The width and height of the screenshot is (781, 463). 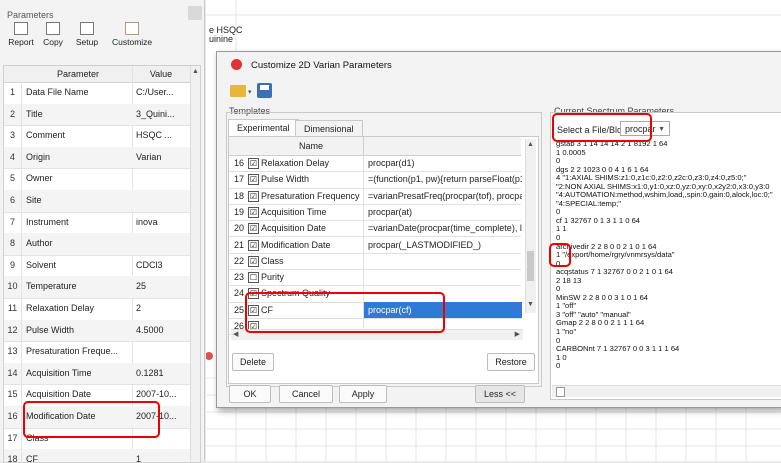 I want to click on cancel-button: Cancel, so click(x=306, y=394).